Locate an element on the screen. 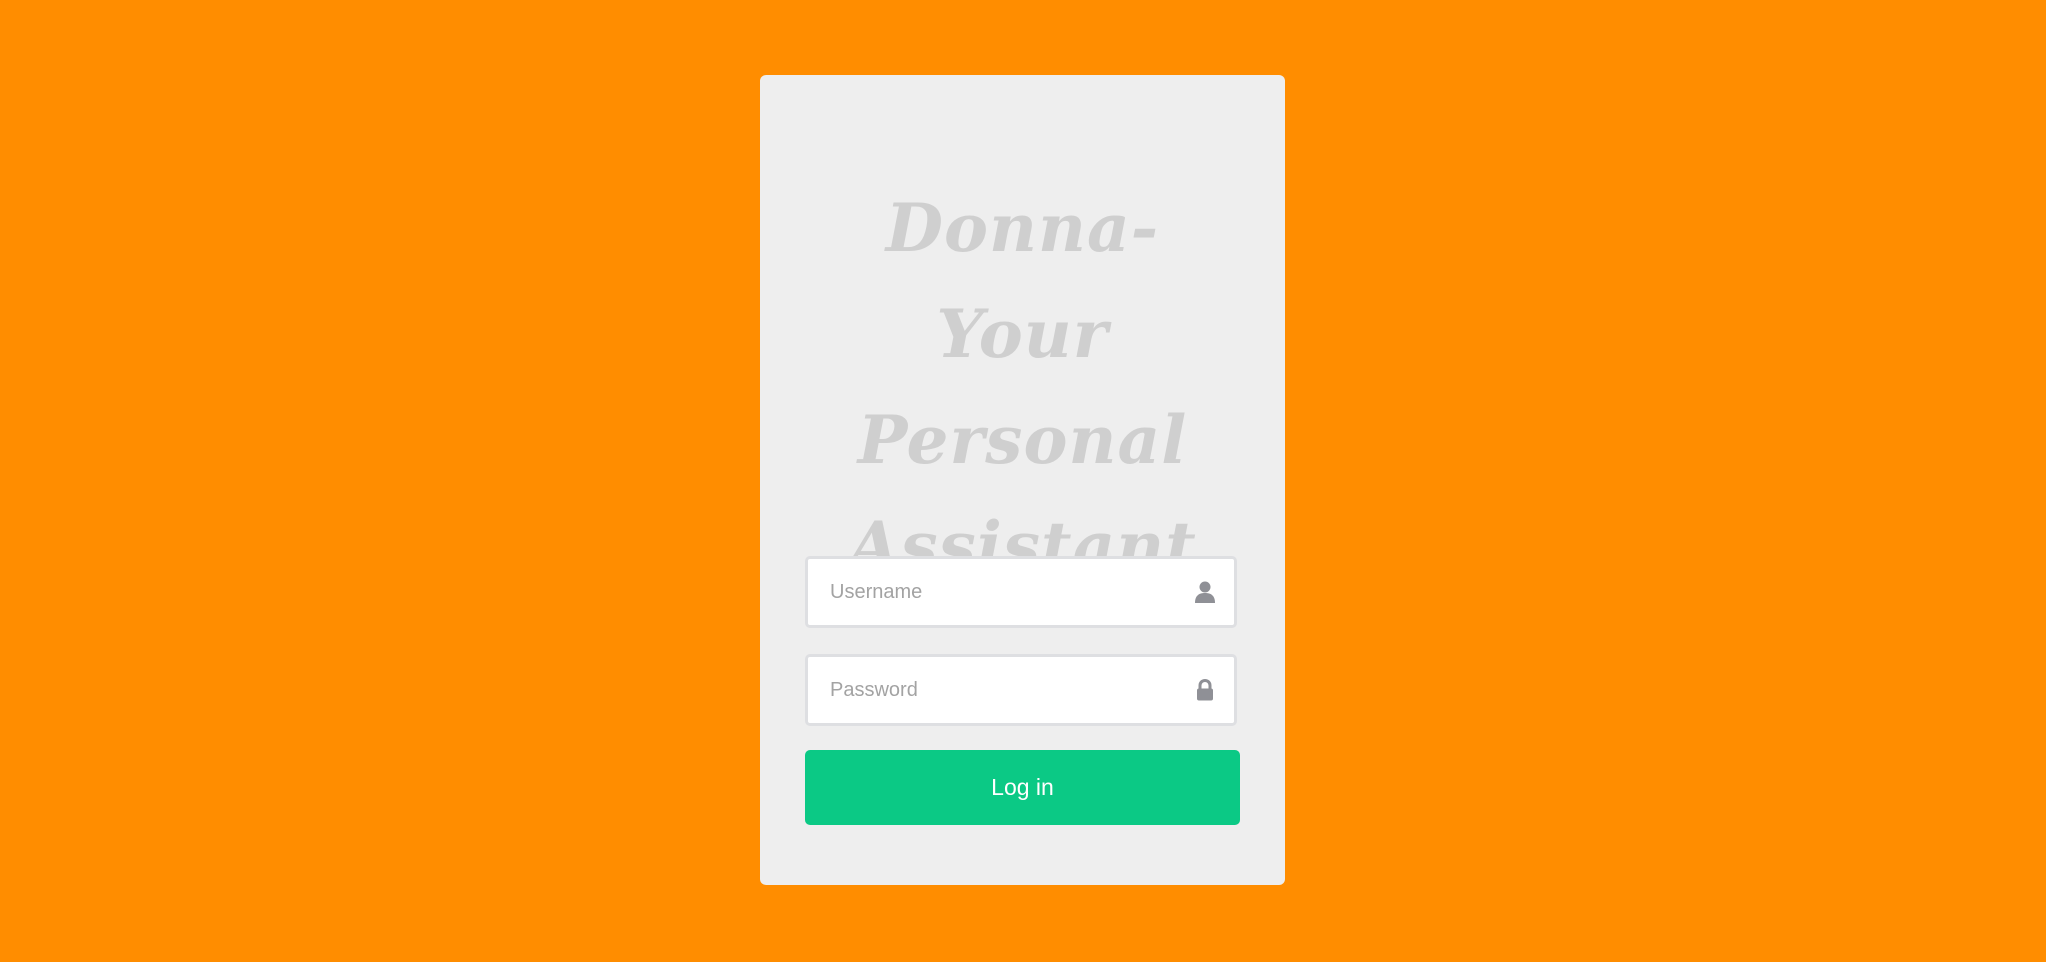 The width and height of the screenshot is (2046, 962). username-field is located at coordinates (1021, 592).